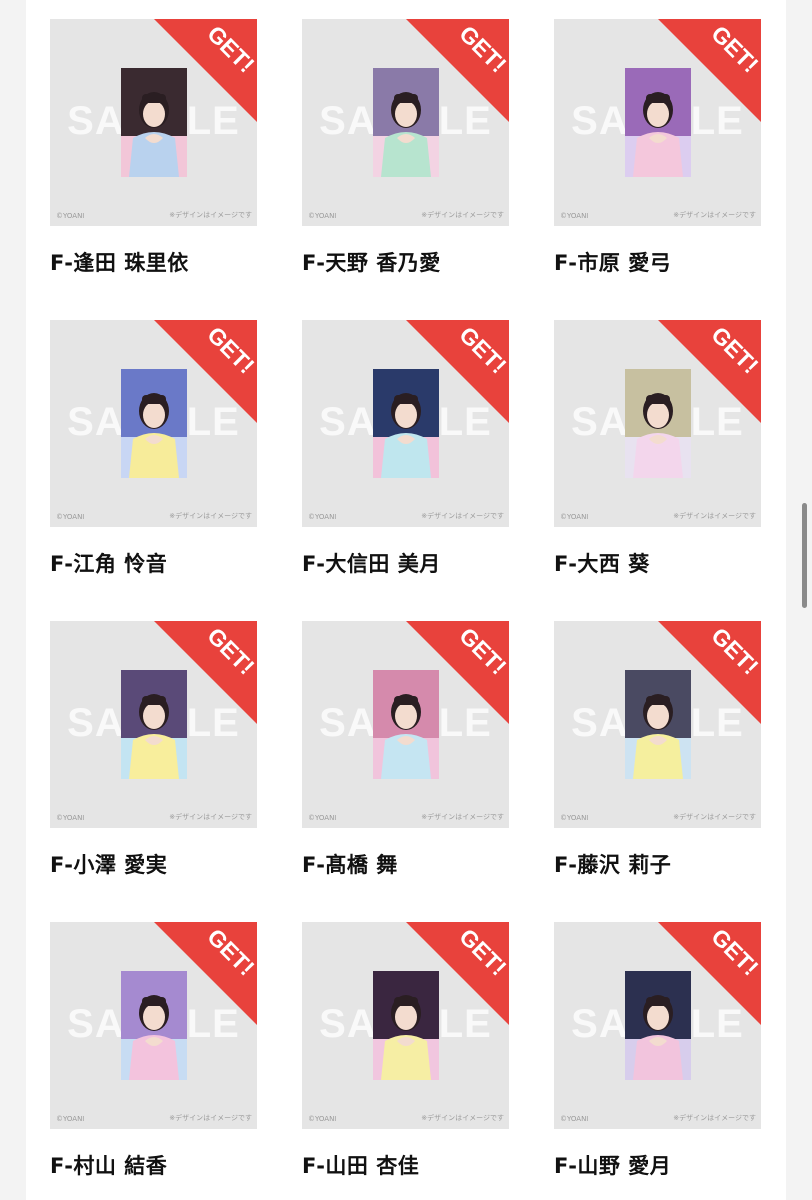 This screenshot has height=1200, width=812. I want to click on item-name: F-大西 葵, so click(657, 563).